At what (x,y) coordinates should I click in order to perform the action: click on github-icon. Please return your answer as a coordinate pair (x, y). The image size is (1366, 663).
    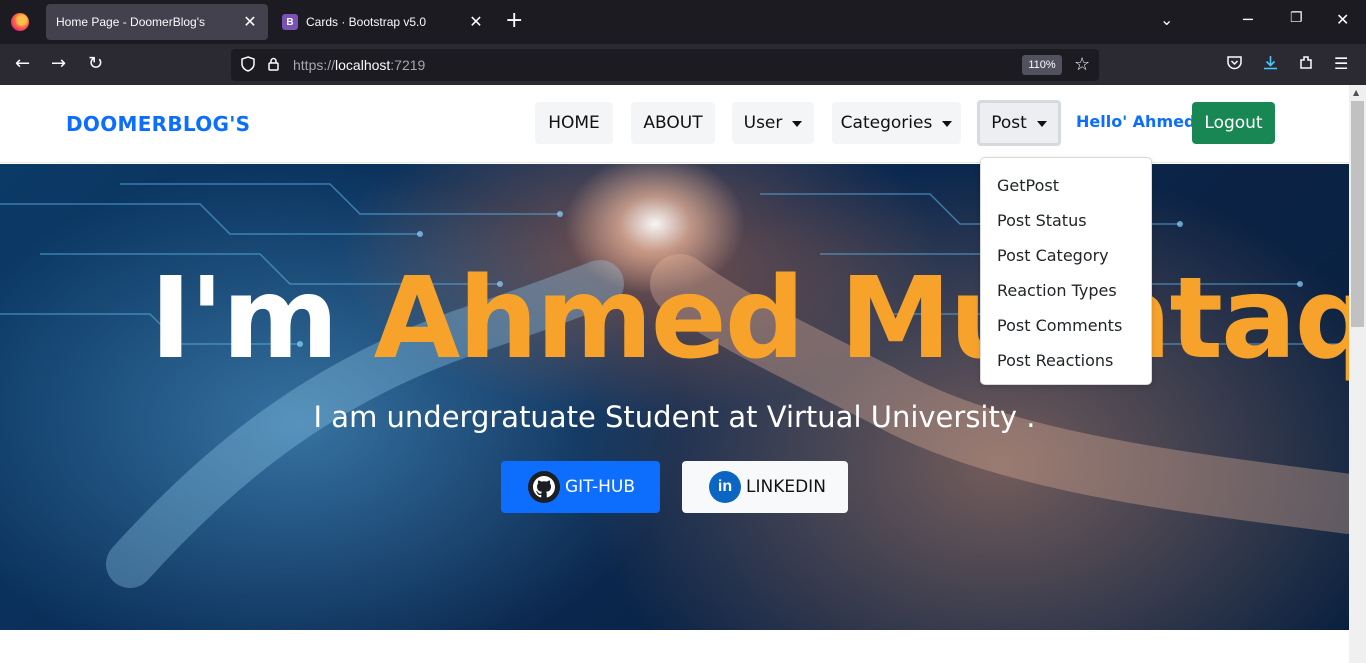
    Looking at the image, I should click on (544, 487).